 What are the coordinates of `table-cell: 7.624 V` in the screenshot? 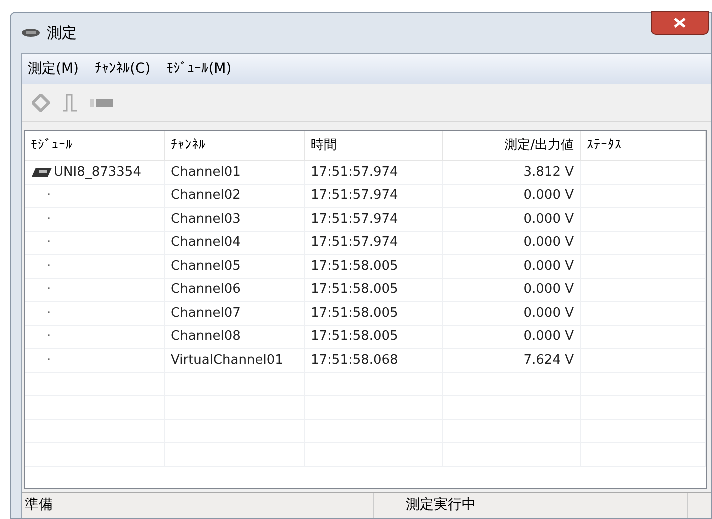 It's located at (512, 360).